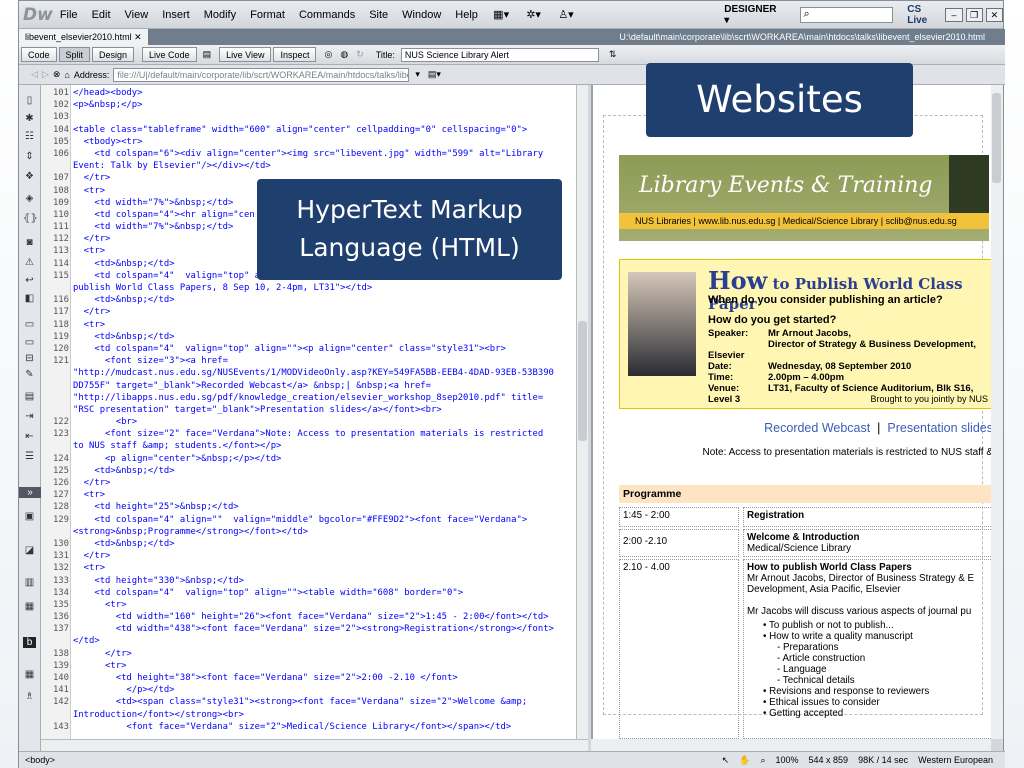 This screenshot has width=1024, height=768. Describe the element at coordinates (360, 54) in the screenshot. I see `refresh-icon: ↻` at that location.